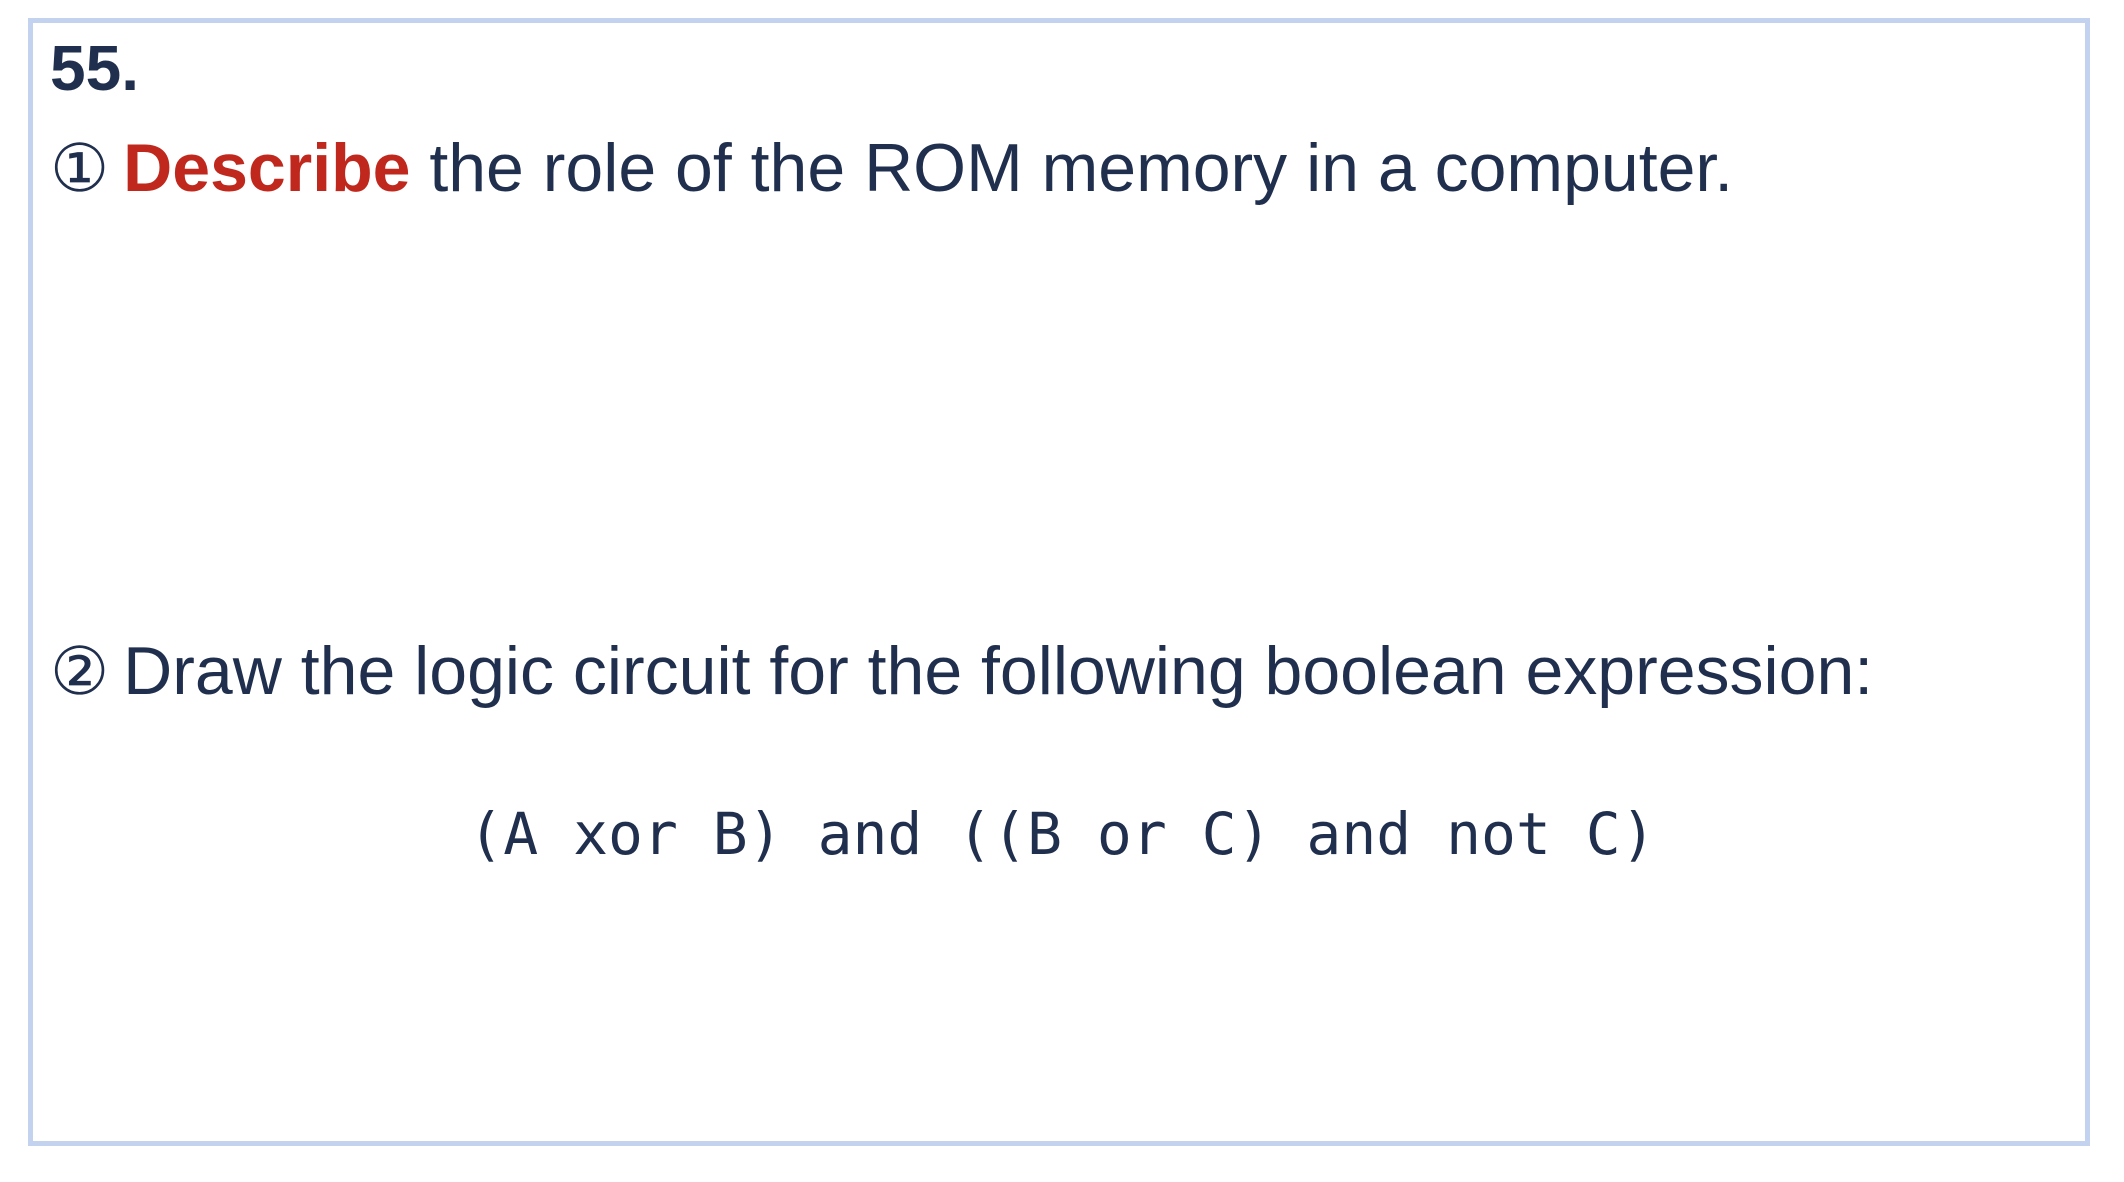 Image resolution: width=2124 pixels, height=1182 pixels. Describe the element at coordinates (80, 168) in the screenshot. I see `part-1-marker: ①` at that location.